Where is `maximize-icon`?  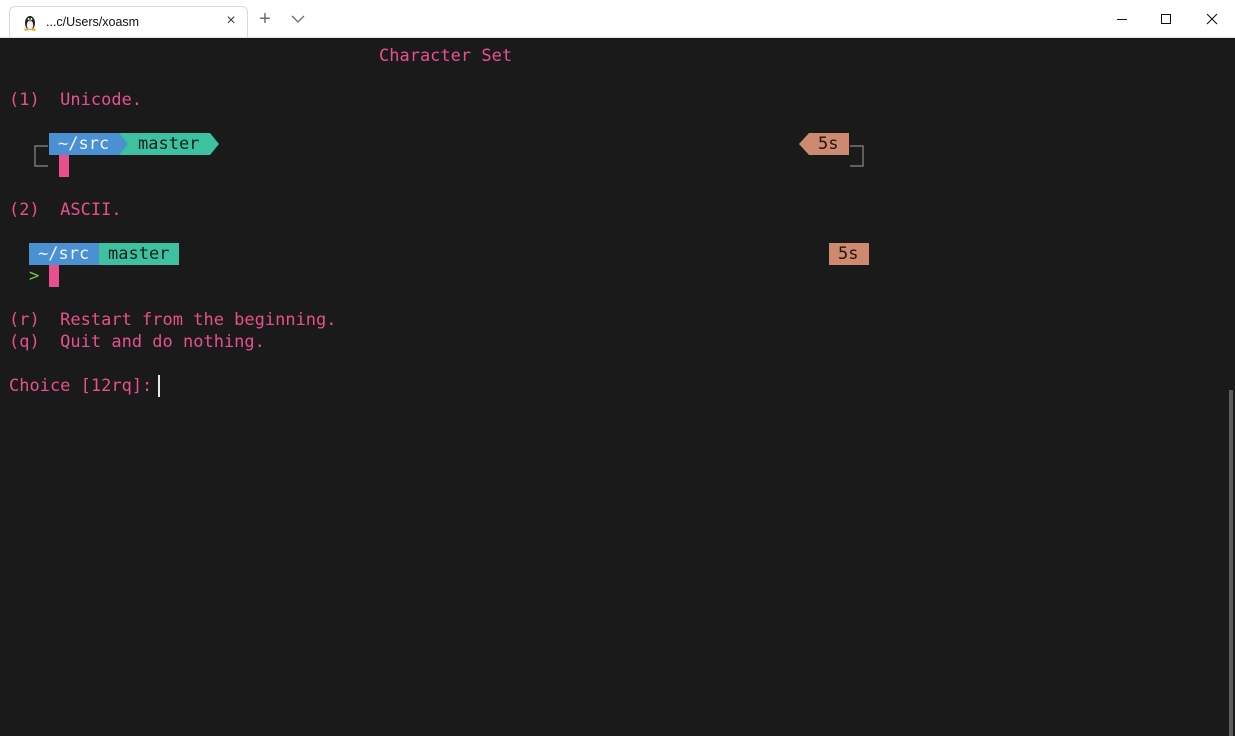
maximize-icon is located at coordinates (1166, 19).